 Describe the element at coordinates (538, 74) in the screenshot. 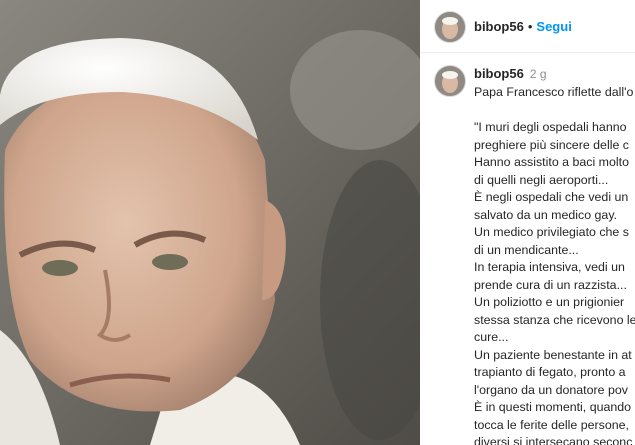

I see `post-time: 2 g` at that location.